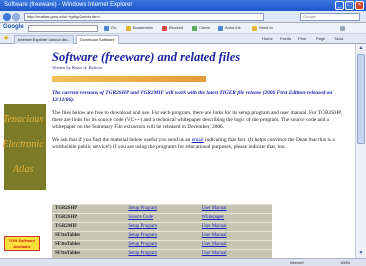 This screenshot has width=366, height=266. Describe the element at coordinates (254, 28) in the screenshot. I see `send-to-icon` at that location.